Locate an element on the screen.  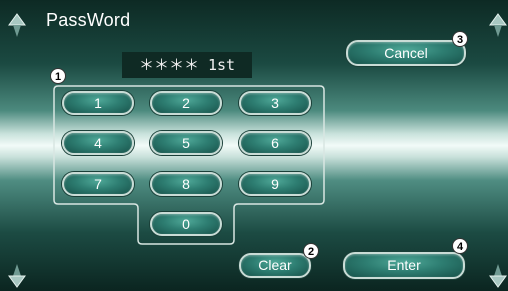
scroll-up-right-icon is located at coordinates (498, 26).